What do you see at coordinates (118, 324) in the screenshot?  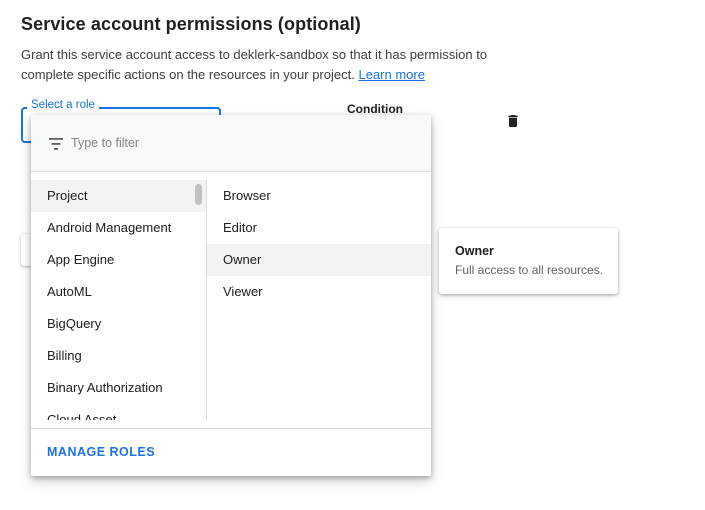 I see `category-item-bigquery: BigQuery` at bounding box center [118, 324].